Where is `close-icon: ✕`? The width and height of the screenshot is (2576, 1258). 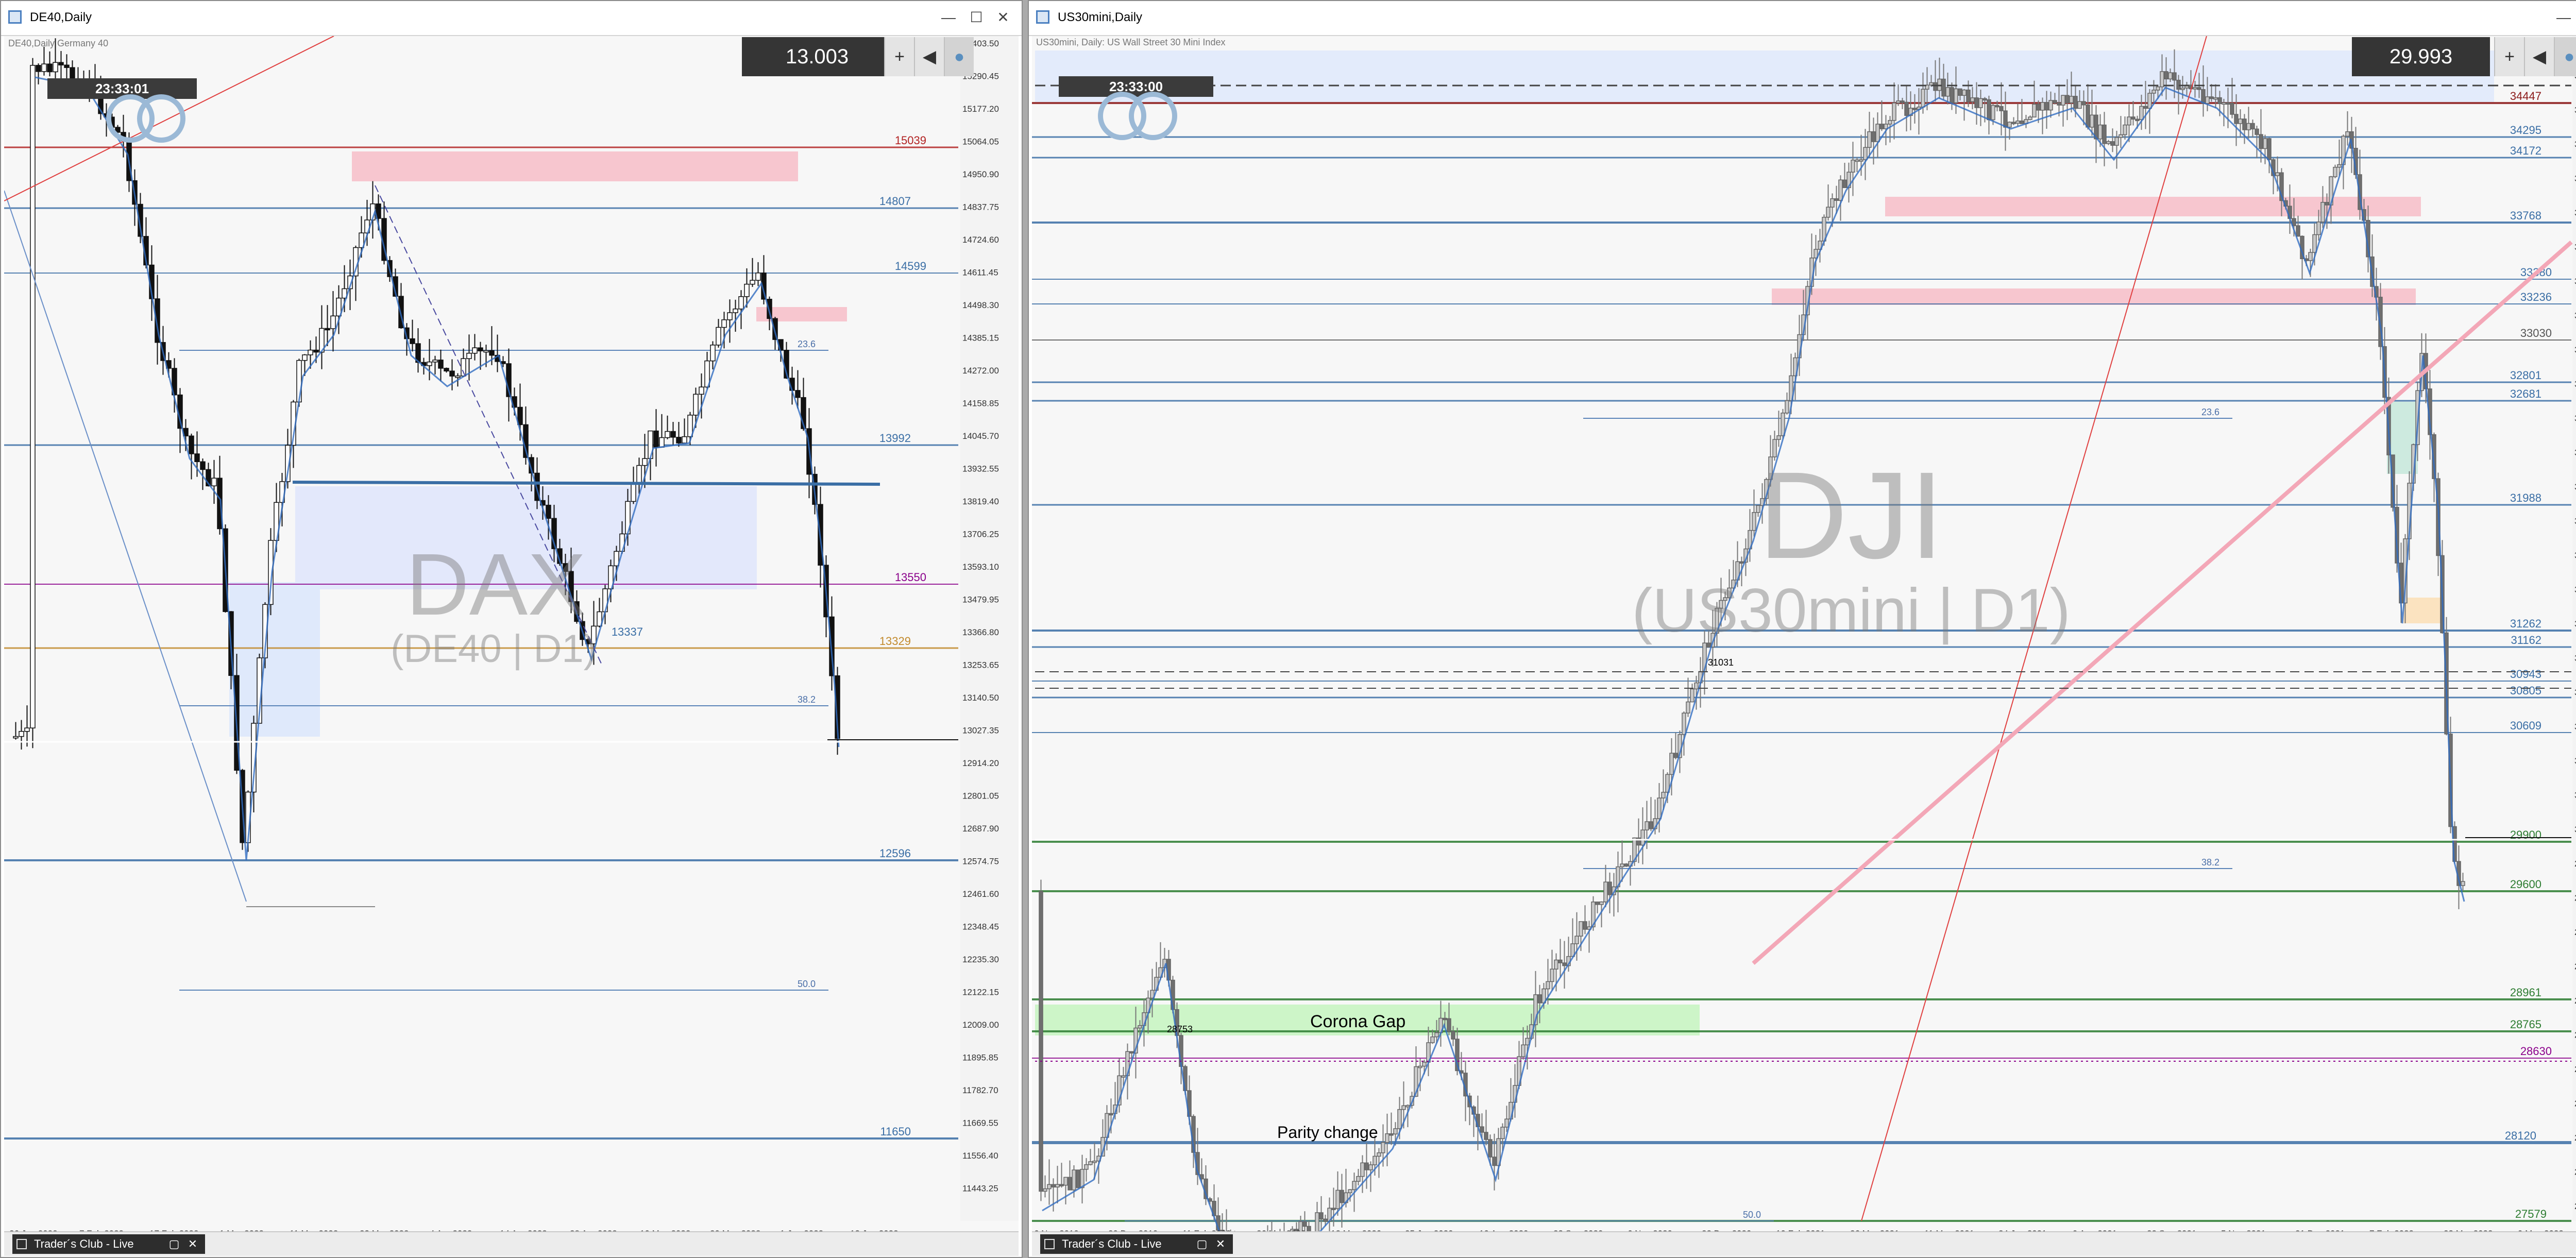 close-icon: ✕ is located at coordinates (1003, 17).